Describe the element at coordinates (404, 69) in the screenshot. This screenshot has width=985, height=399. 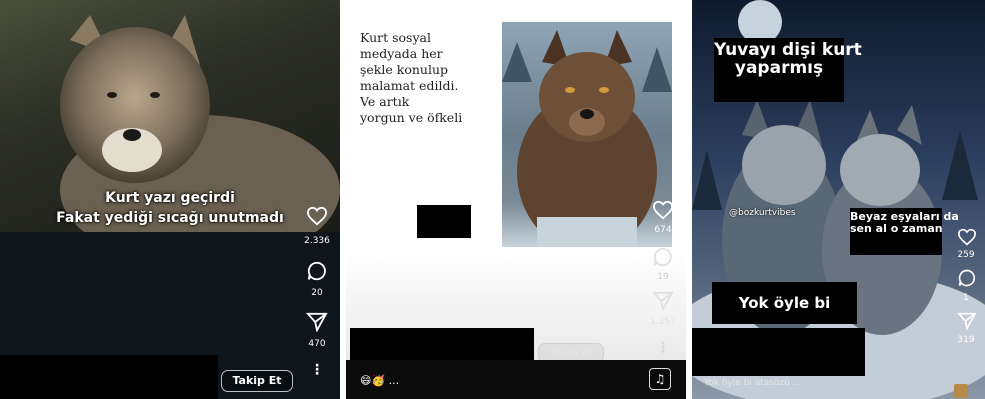
I see `post-text-line: şekle konulup` at that location.